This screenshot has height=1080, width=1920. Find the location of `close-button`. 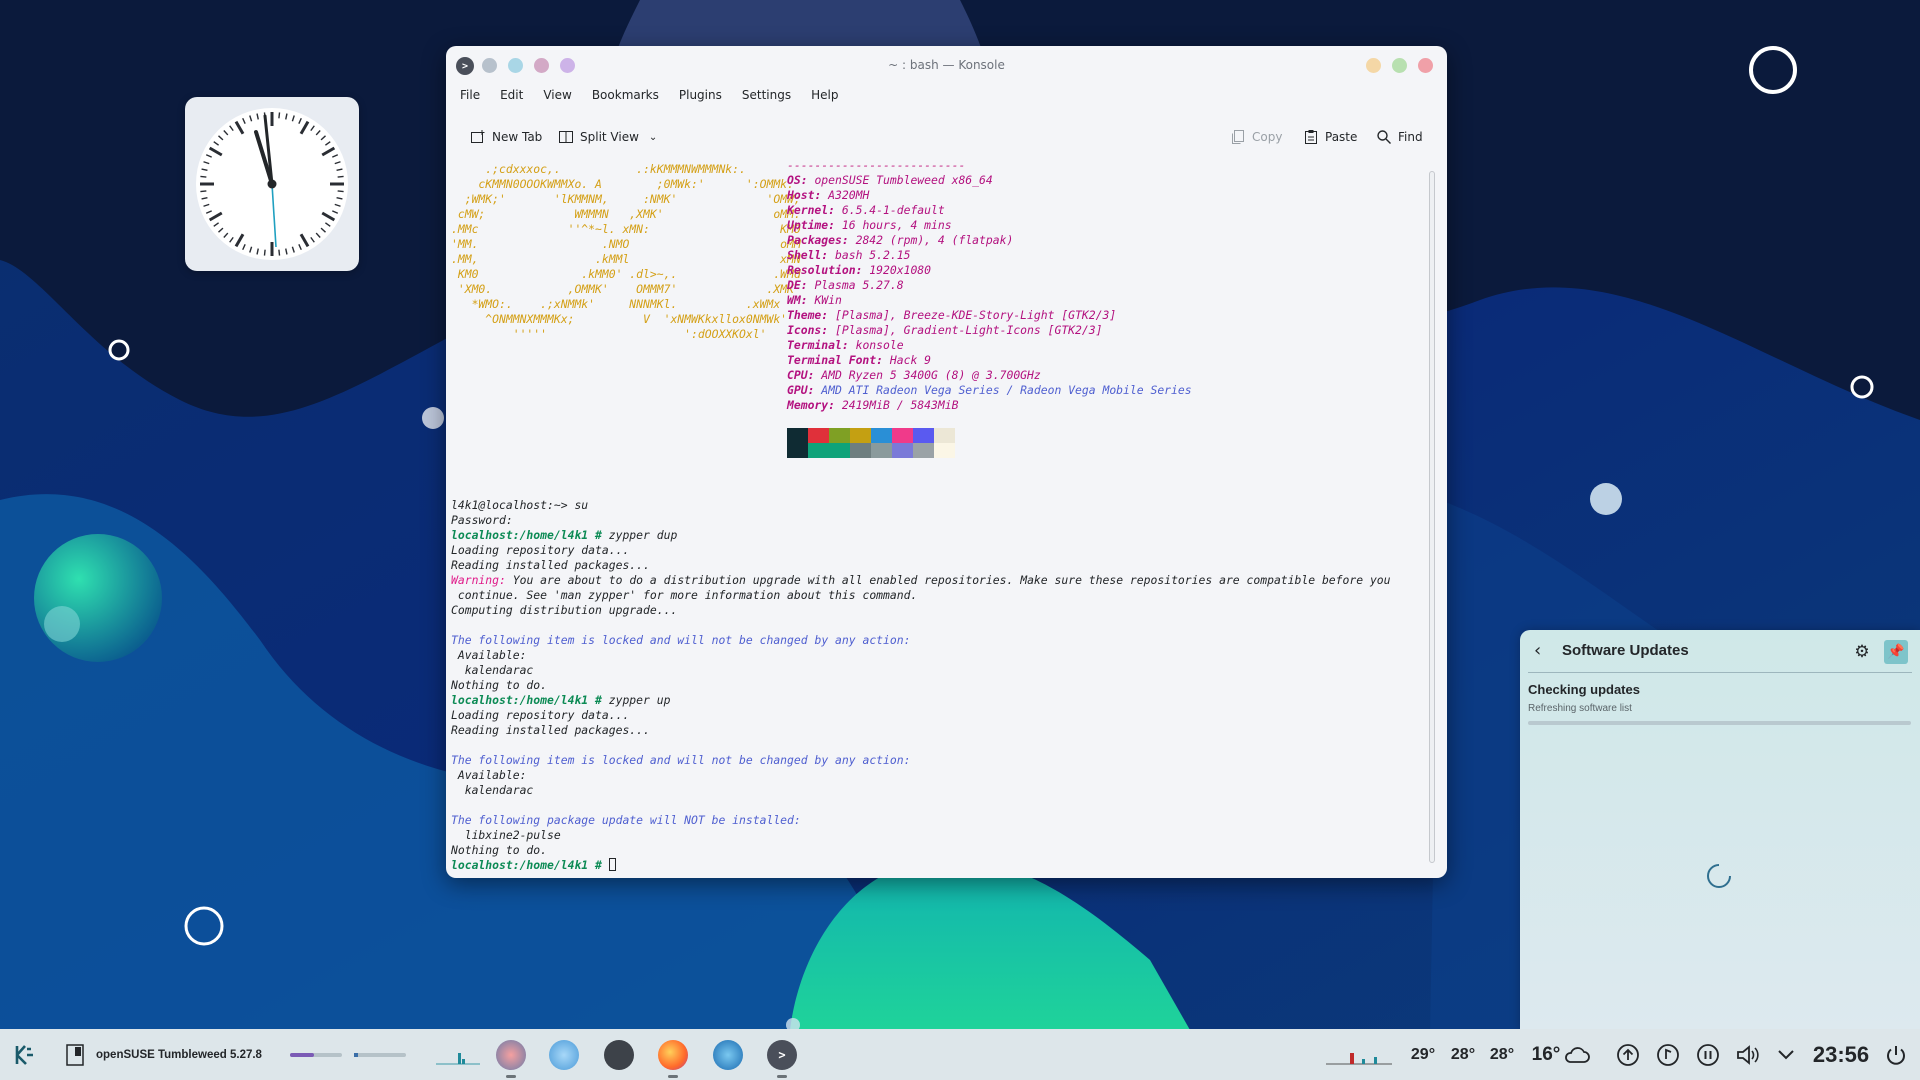

close-button is located at coordinates (1425, 65).